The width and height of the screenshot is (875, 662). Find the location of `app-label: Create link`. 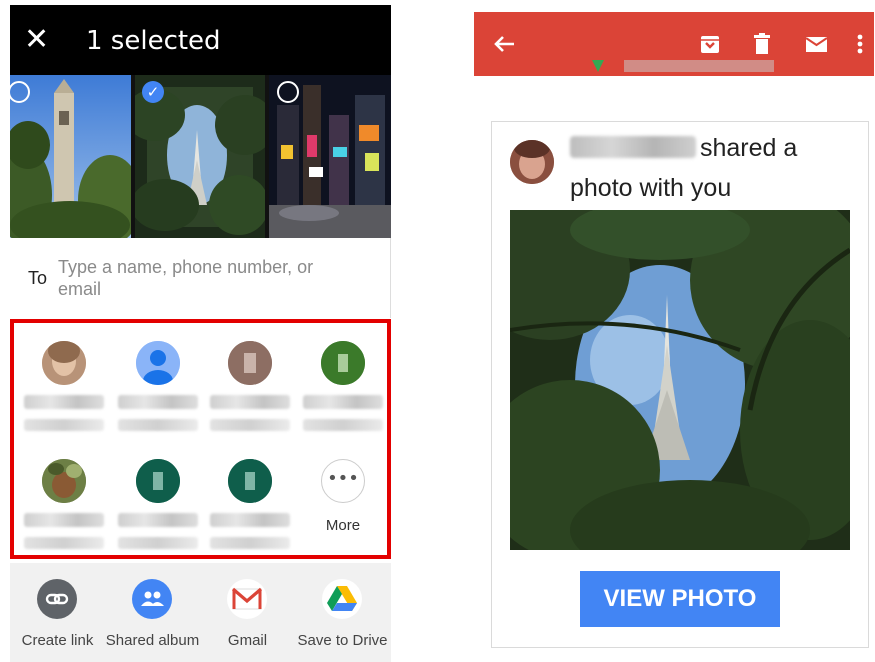

app-label: Create link is located at coordinates (57, 640).